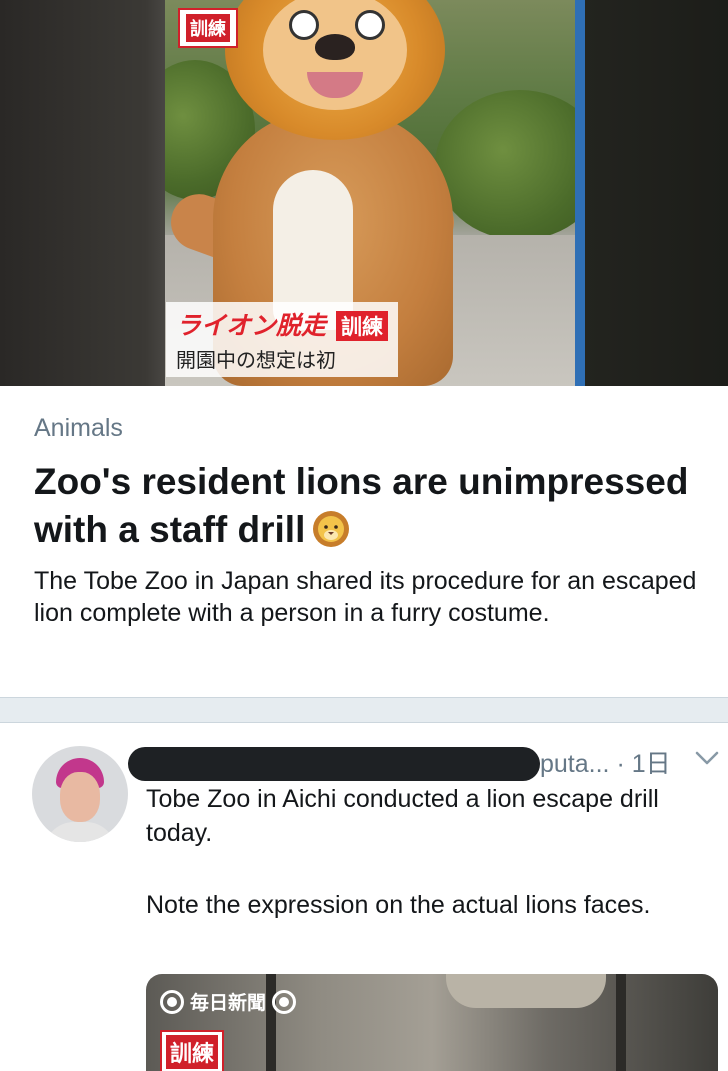 This screenshot has height=1071, width=728. I want to click on nose, so click(335, 47).